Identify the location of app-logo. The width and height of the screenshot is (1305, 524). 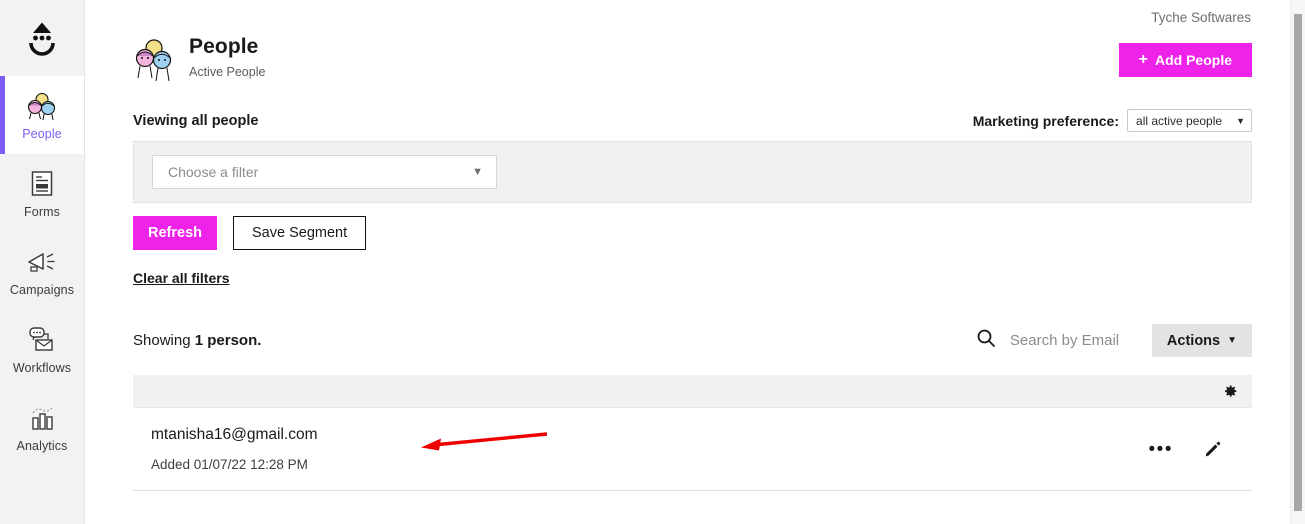
(42, 38).